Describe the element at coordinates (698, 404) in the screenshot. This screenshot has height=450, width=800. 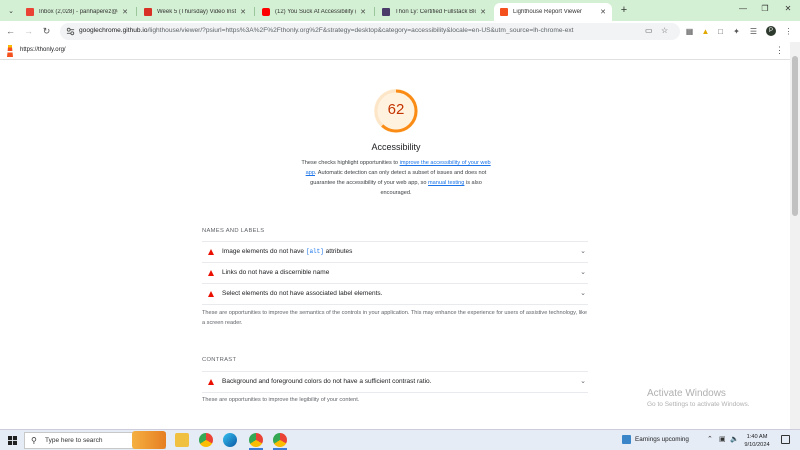
I see `activate-windows-subtitle: Go to Settings to activate Windows.` at that location.